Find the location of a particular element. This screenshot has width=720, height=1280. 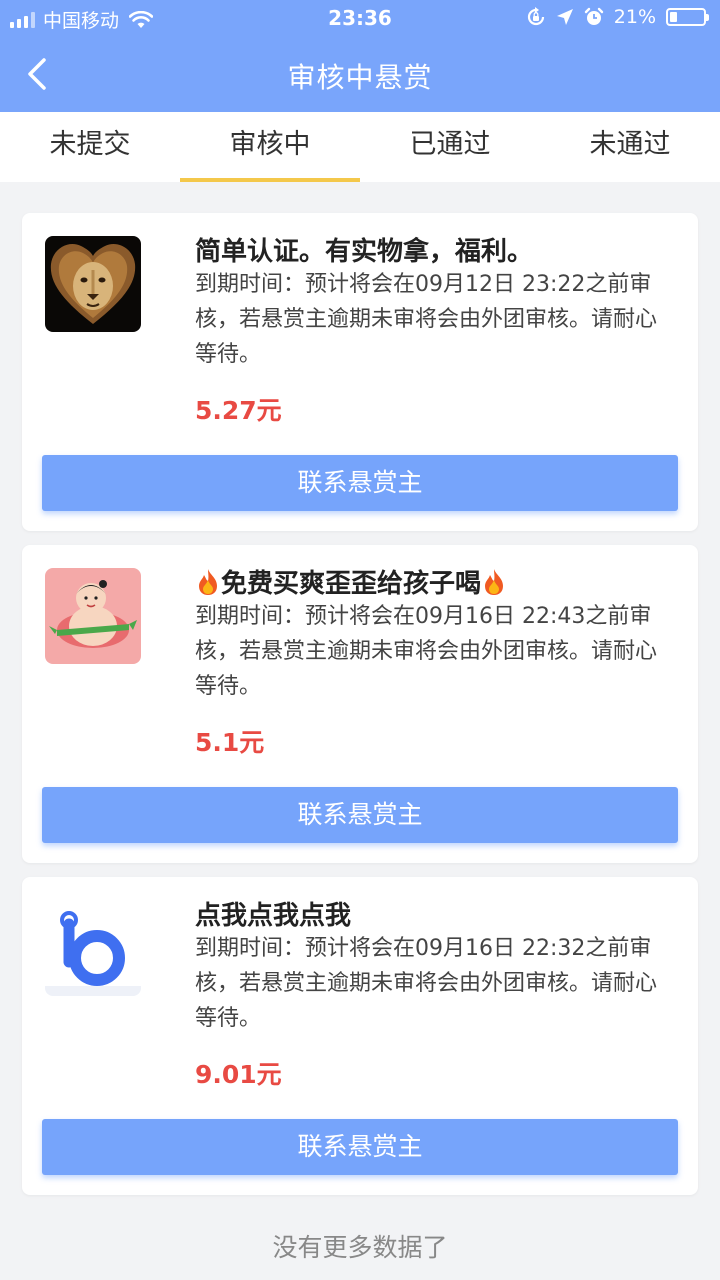

tab-not-submitted: 未提交 is located at coordinates (90, 147).